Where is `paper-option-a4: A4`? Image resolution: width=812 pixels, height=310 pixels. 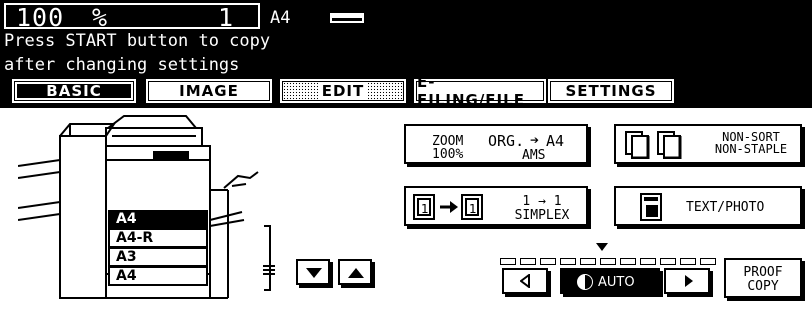
paper-option-a4: A4 is located at coordinates (158, 219).